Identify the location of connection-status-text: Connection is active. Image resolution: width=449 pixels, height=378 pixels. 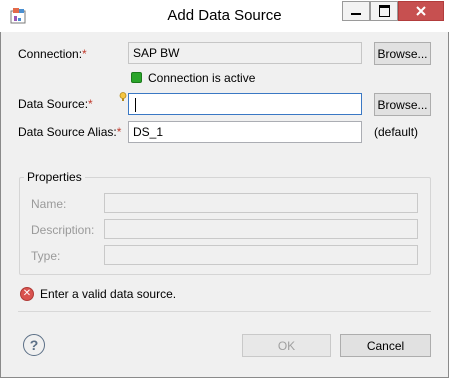
(202, 78).